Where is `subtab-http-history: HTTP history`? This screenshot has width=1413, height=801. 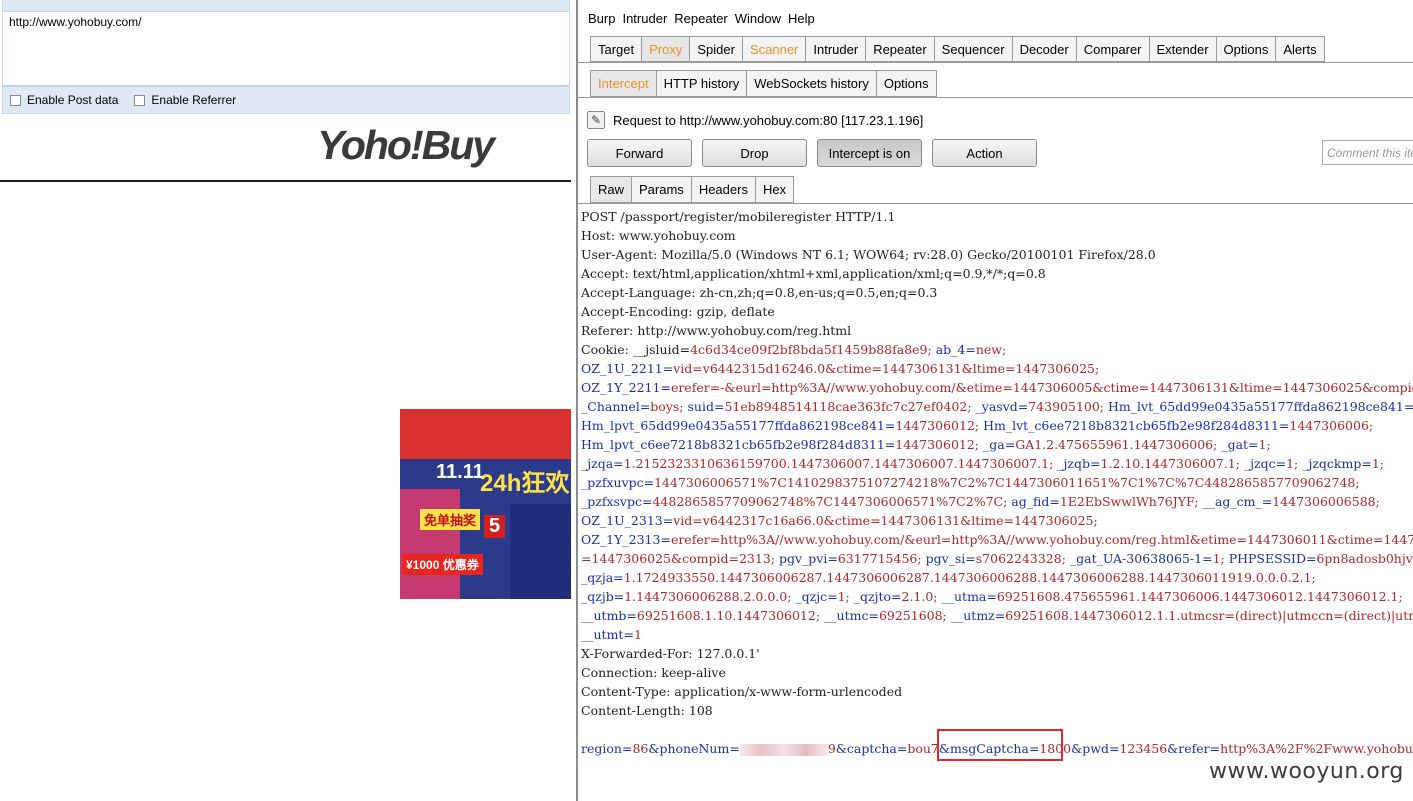
subtab-http-history: HTTP history is located at coordinates (702, 83).